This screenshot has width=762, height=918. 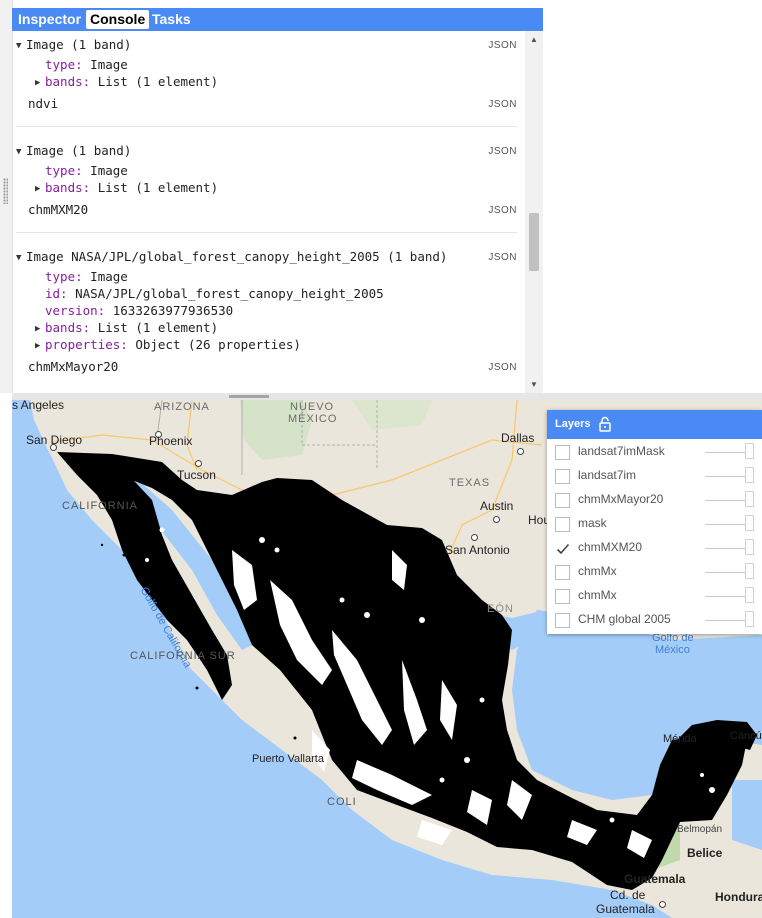 What do you see at coordinates (249, 396) in the screenshot?
I see `splitter-grip-icon` at bounding box center [249, 396].